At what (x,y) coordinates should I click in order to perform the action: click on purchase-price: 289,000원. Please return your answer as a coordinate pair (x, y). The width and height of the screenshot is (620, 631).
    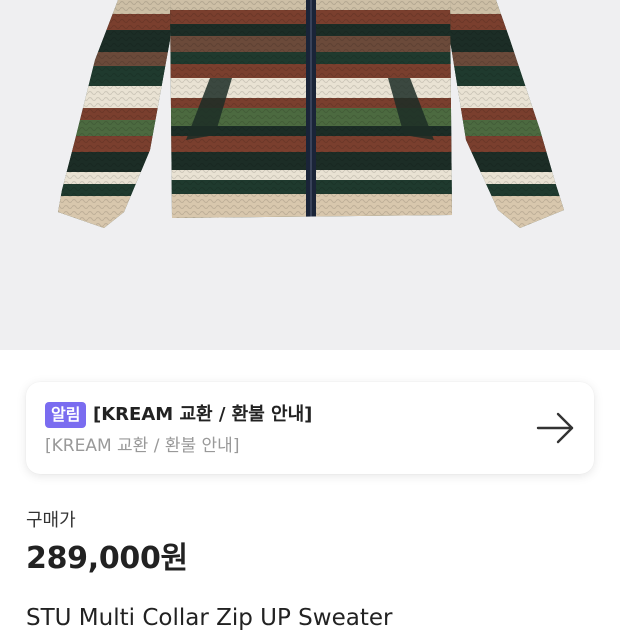
    Looking at the image, I should click on (107, 558).